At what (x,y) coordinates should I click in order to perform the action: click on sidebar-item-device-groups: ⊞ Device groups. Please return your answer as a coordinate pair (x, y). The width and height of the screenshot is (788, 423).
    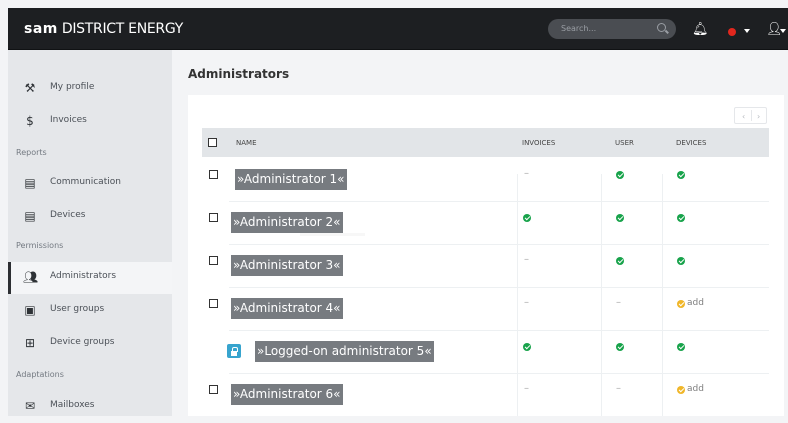
    Looking at the image, I should click on (90, 344).